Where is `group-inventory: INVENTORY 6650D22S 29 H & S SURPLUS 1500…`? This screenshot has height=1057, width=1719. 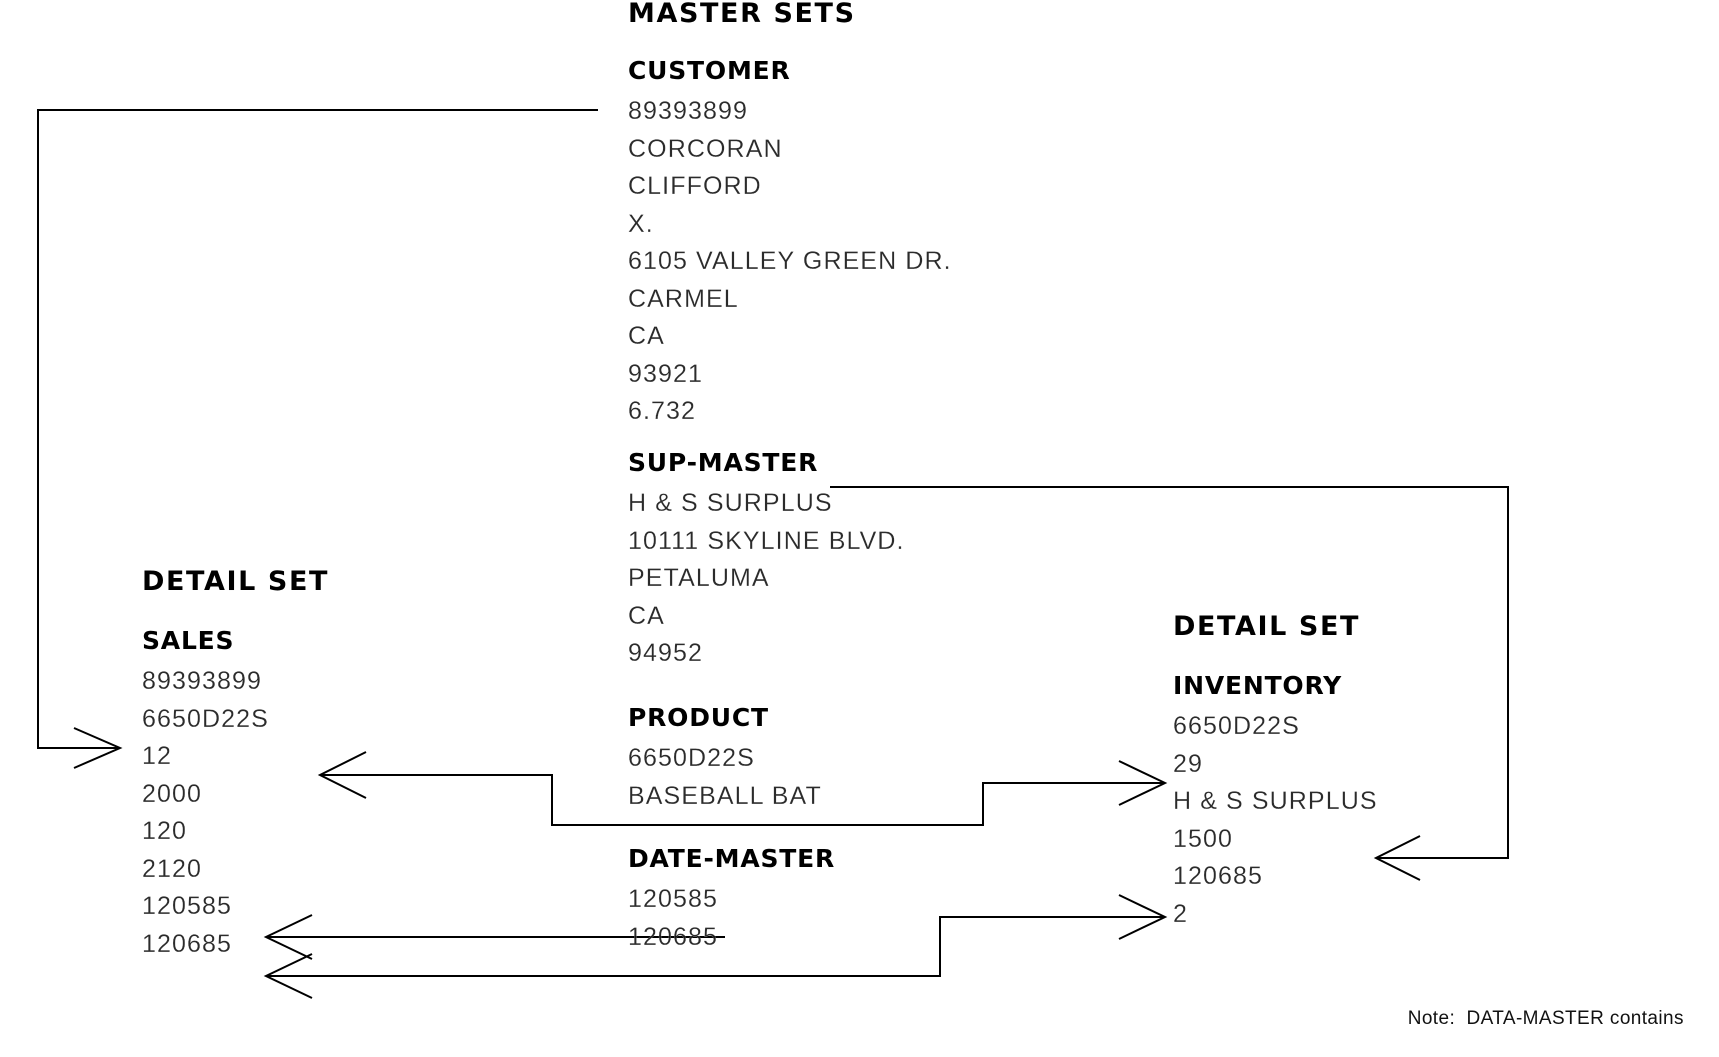 group-inventory: INVENTORY 6650D22S 29 H & S SURPLUS 1500… is located at coordinates (1275, 803).